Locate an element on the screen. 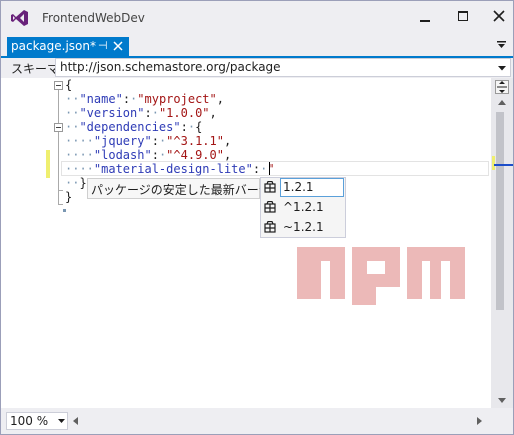 This screenshot has height=435, width=514. code-token: "1.0.0" is located at coordinates (184, 113).